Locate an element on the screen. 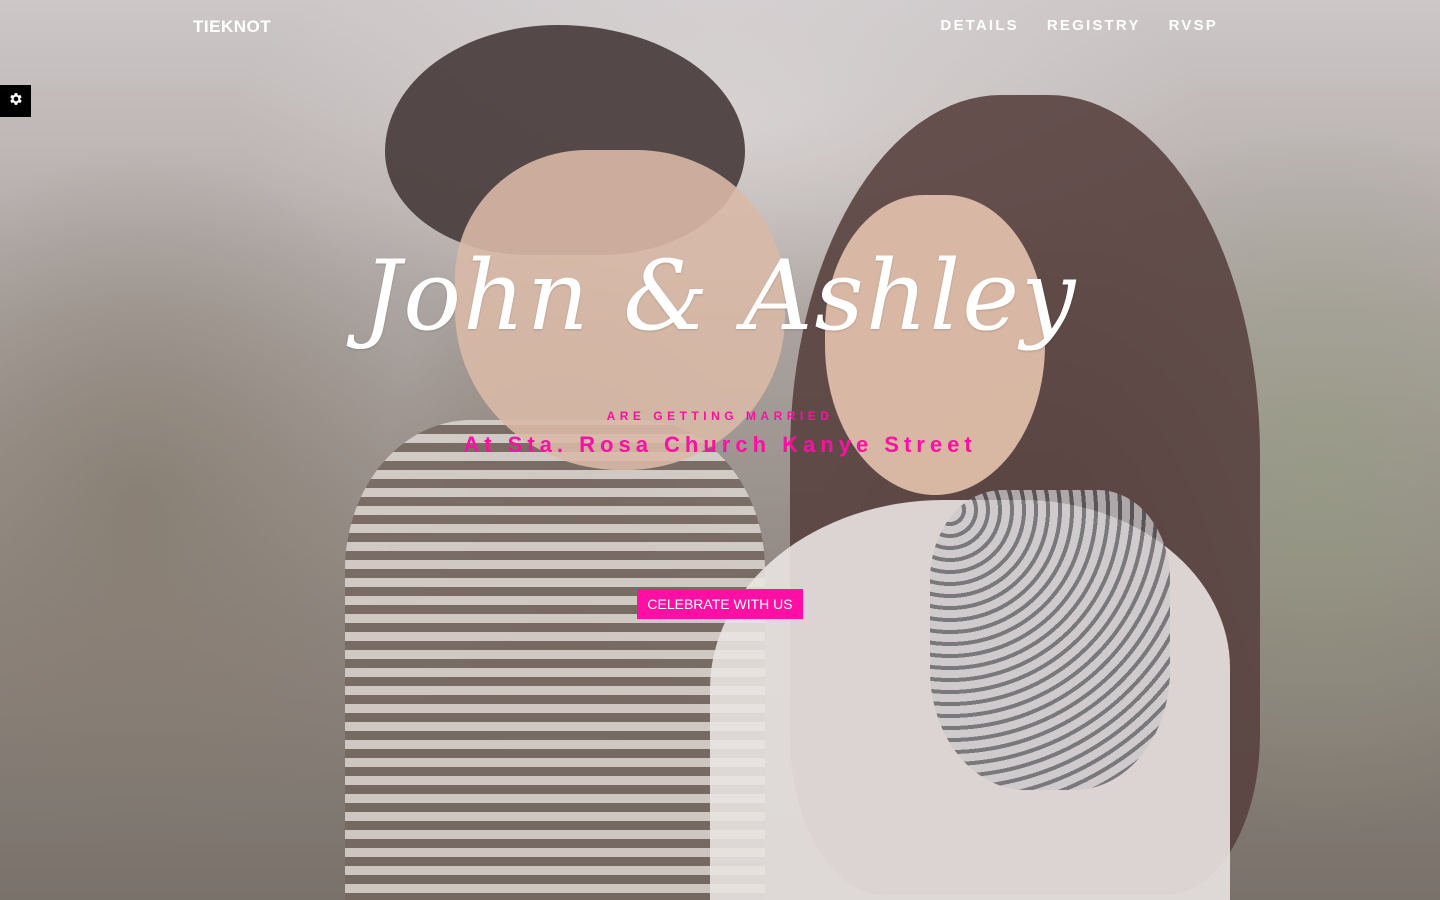  hero-subtitle: ARE GETTING MARRIED is located at coordinates (720, 416).